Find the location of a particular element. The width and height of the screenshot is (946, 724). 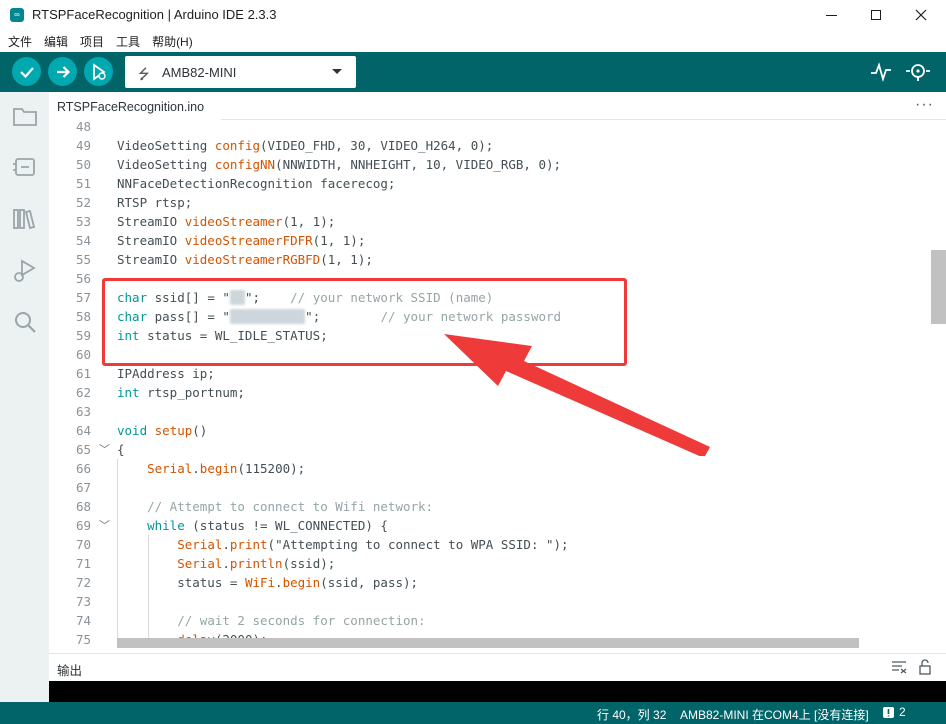

serial-monitor-icon is located at coordinates (918, 72).